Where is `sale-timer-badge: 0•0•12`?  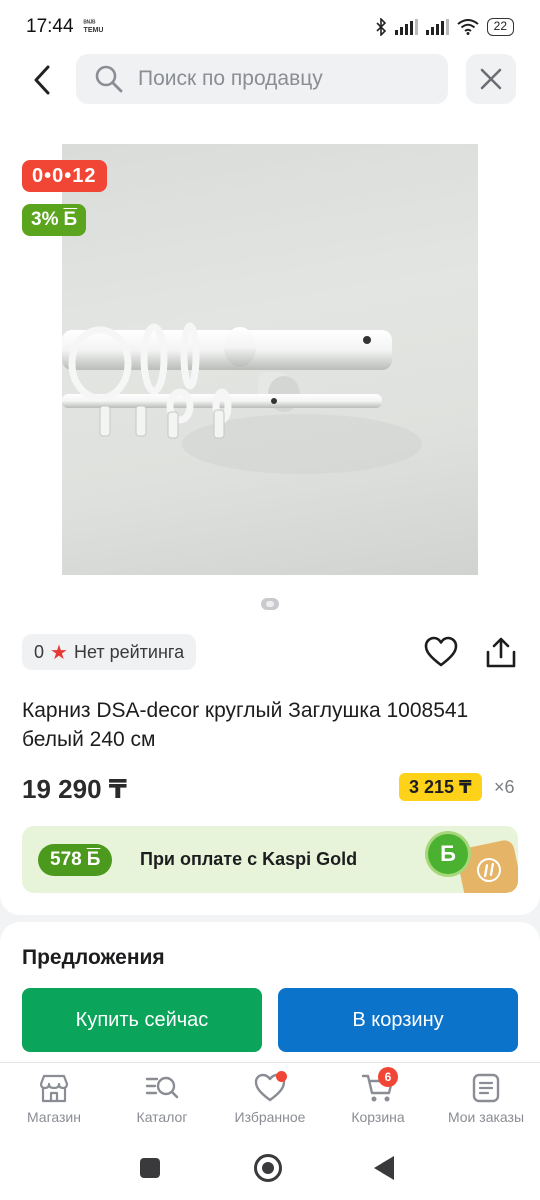 sale-timer-badge: 0•0•12 is located at coordinates (64, 176).